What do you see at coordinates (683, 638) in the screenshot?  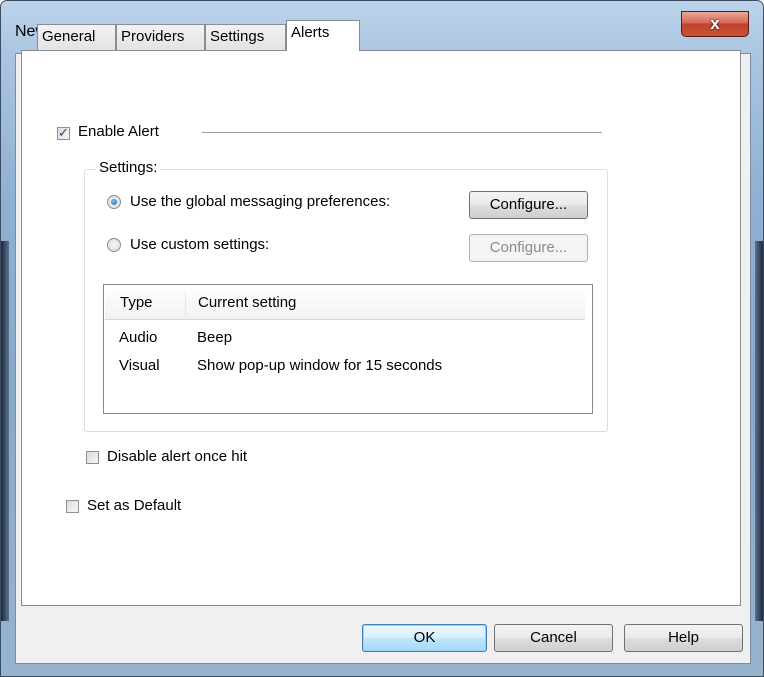 I see `help-button: Help` at bounding box center [683, 638].